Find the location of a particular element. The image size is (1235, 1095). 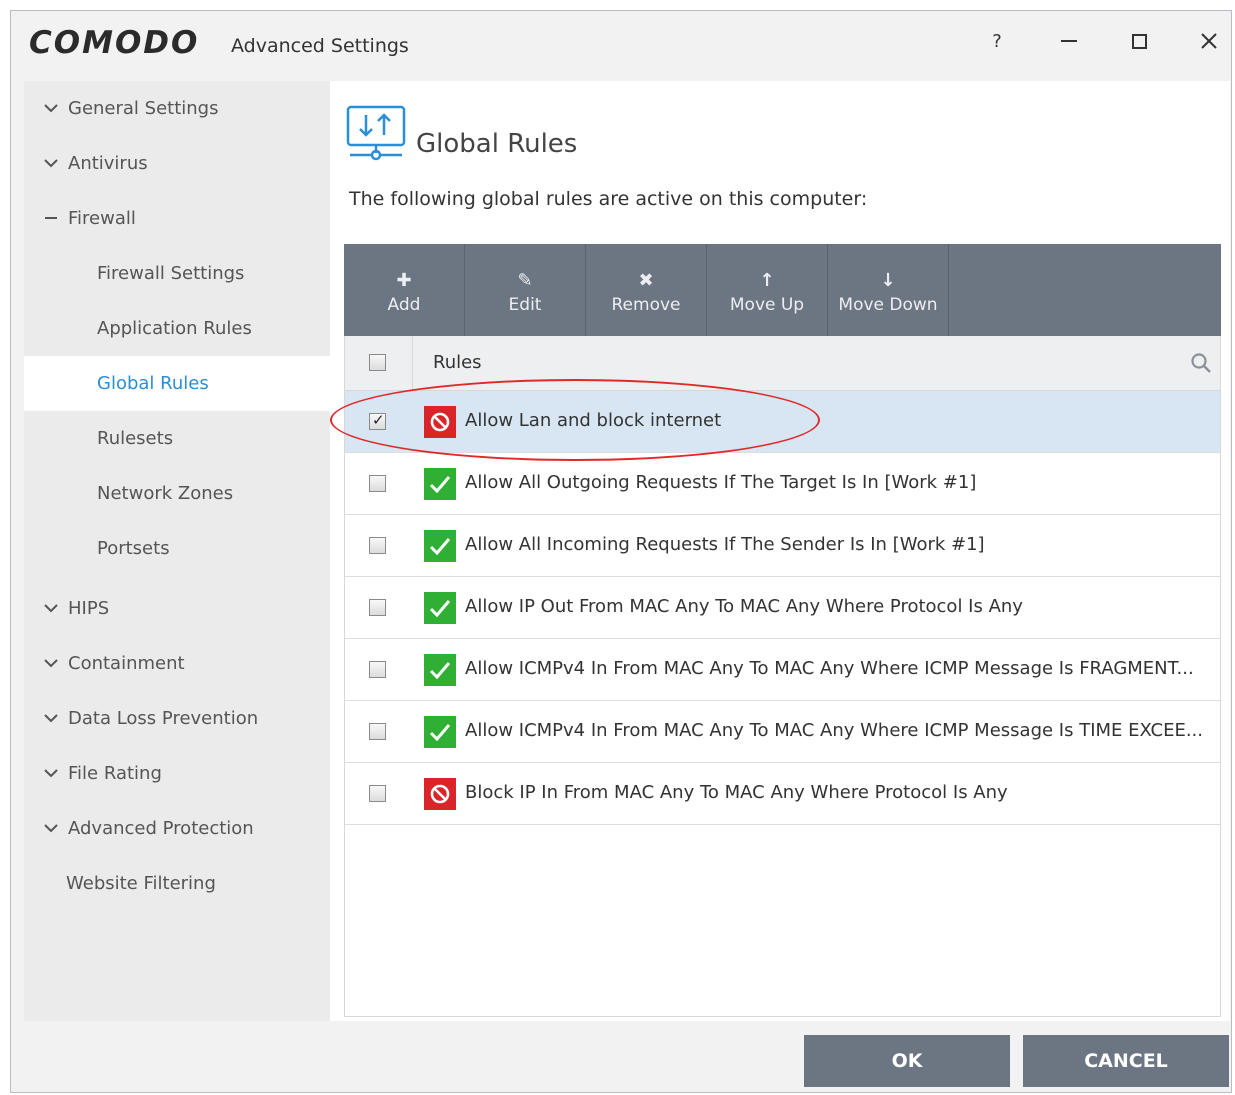

sidebar-item-network-zones: Network Zones is located at coordinates (177, 493).